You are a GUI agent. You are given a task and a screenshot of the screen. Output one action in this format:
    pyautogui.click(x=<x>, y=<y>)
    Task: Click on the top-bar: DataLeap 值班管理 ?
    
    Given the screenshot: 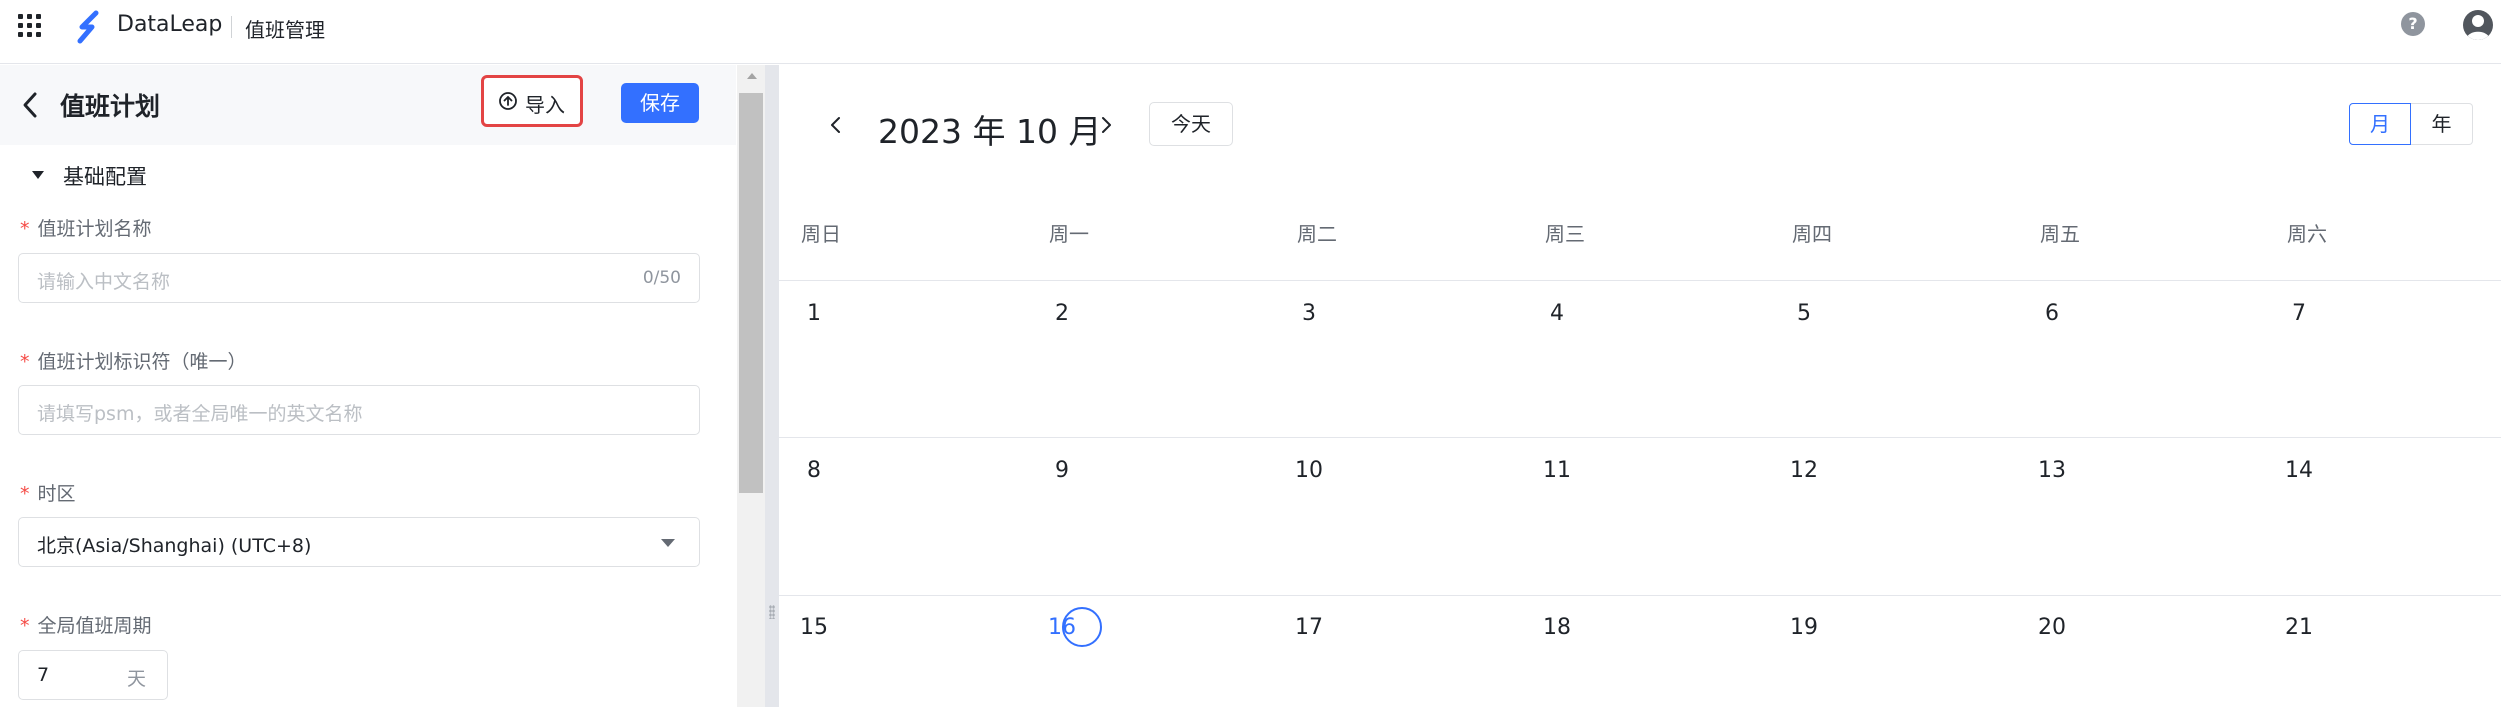 What is the action you would take?
    pyautogui.click(x=1250, y=32)
    